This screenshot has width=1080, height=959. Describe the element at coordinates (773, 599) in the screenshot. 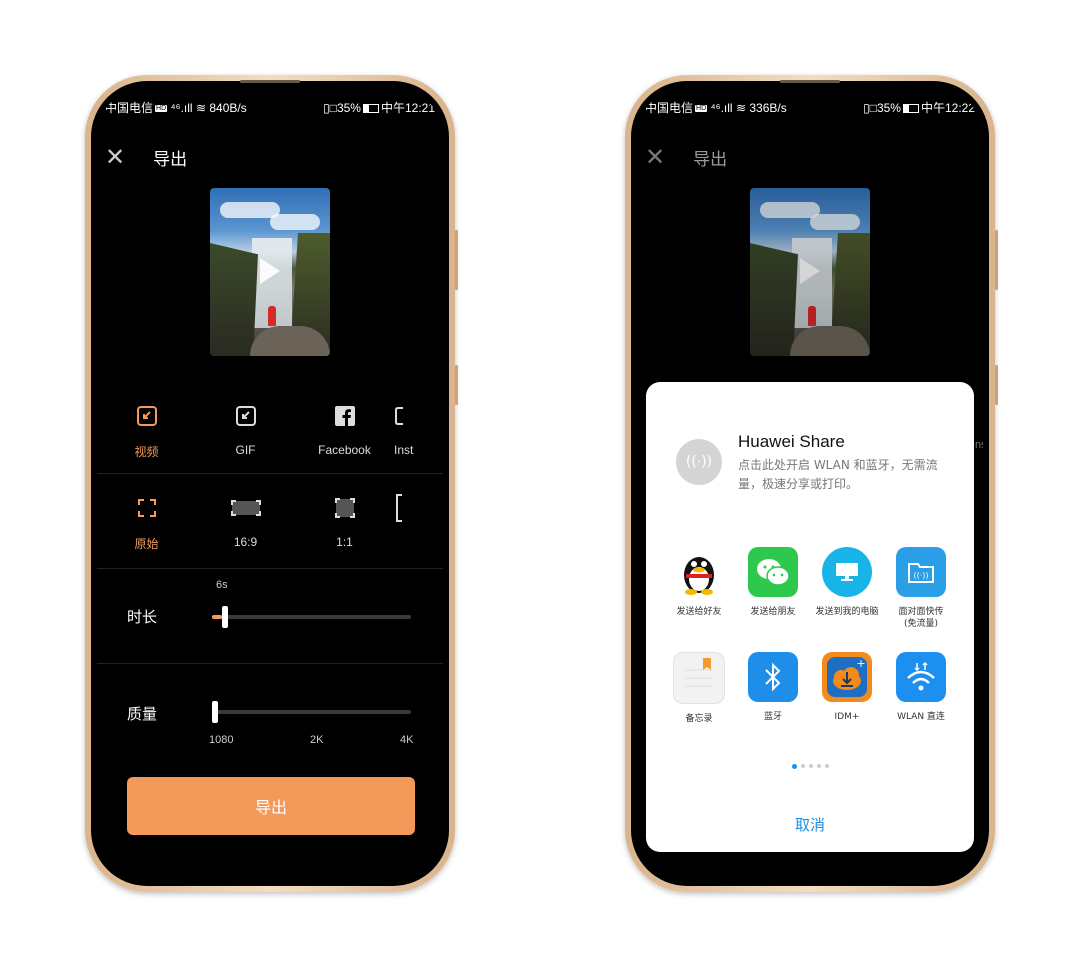

I see `share-app-wechat: 发送给朋友` at that location.